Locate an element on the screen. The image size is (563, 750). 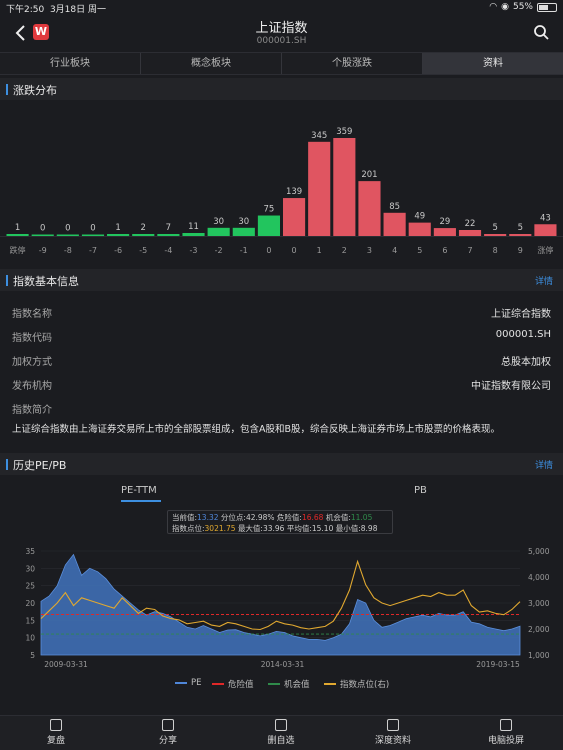
x-tick-label: 跌停 is located at coordinates (18, 250).